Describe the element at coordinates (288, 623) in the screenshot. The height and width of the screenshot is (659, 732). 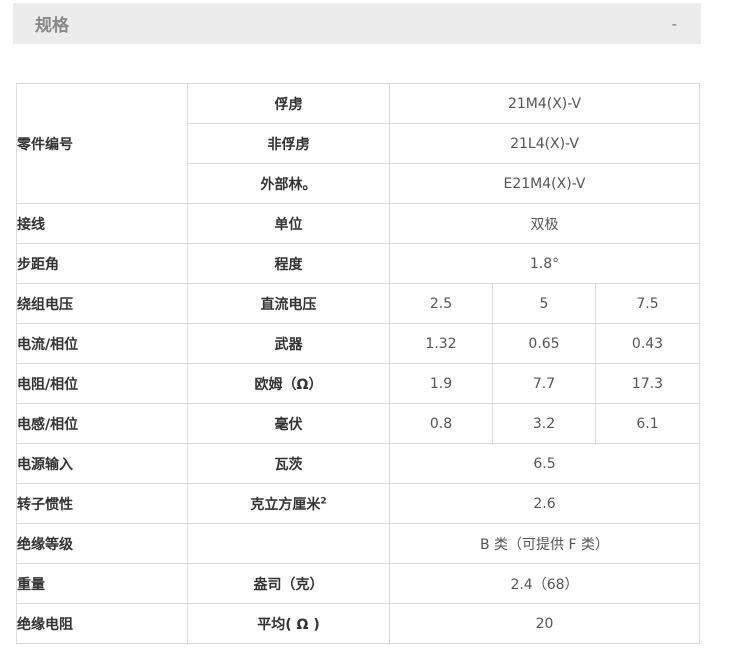
I see `unit-cell: 平均( Ω )` at that location.